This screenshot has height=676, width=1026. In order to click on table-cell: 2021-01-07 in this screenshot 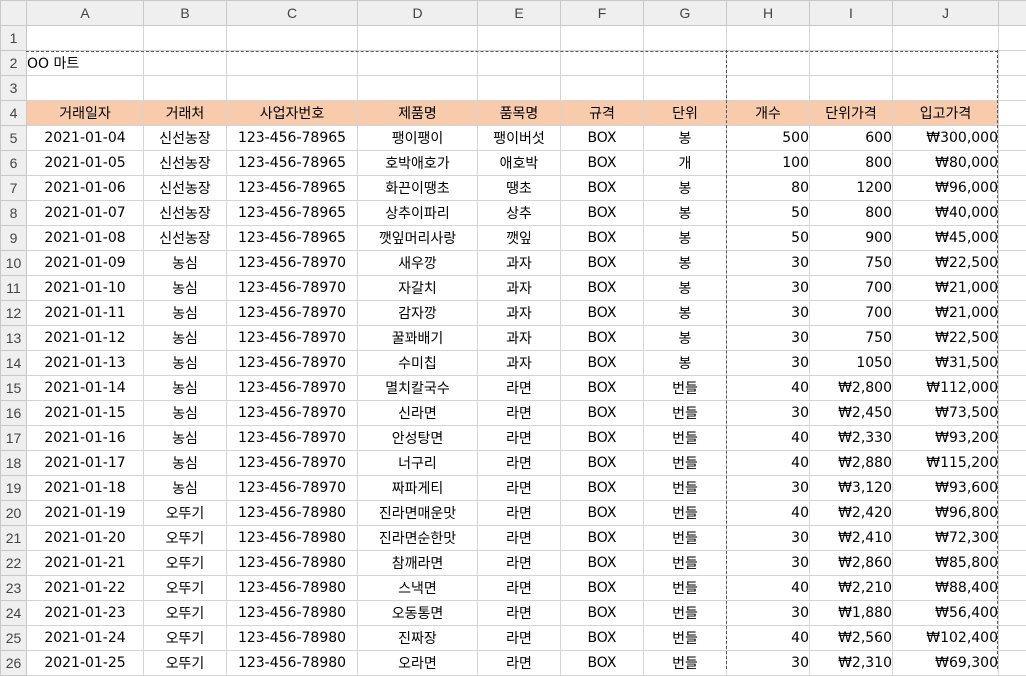, I will do `click(85, 213)`.